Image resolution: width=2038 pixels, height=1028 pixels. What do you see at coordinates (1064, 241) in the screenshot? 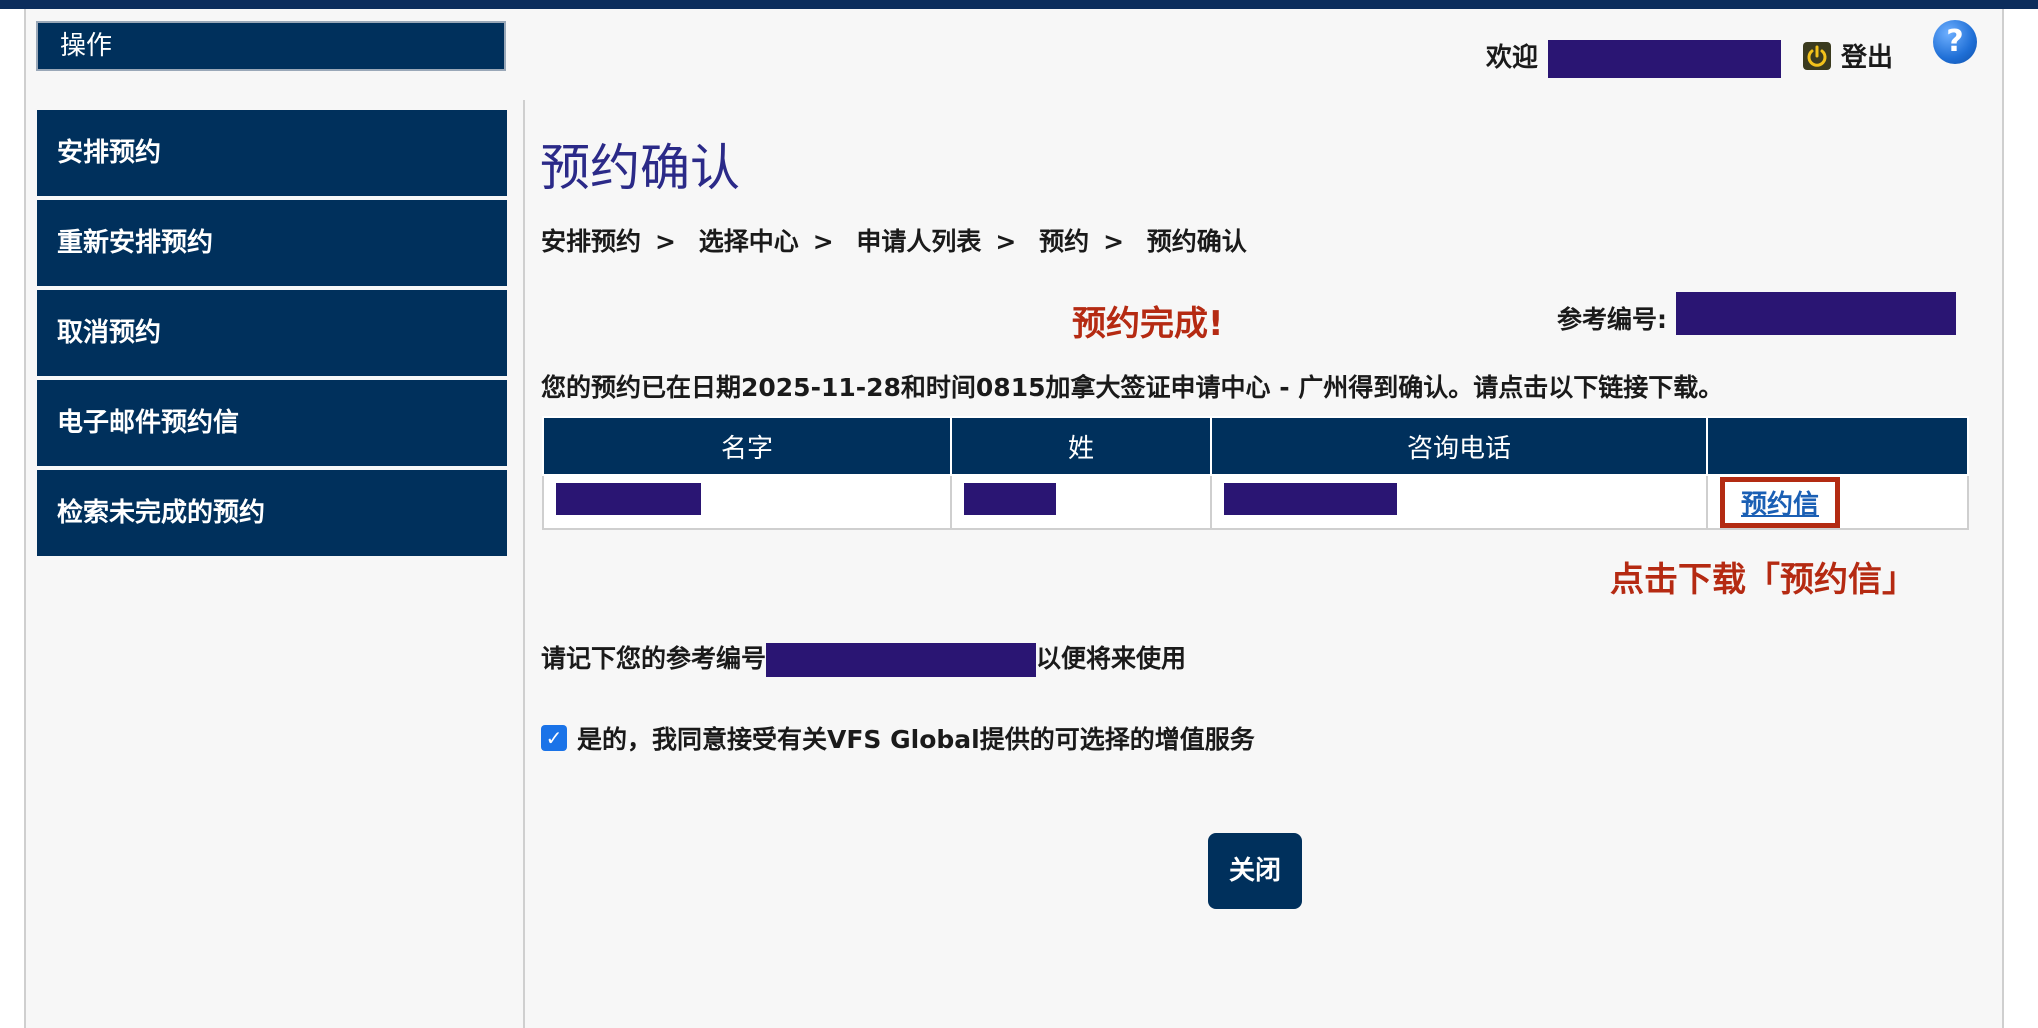
I see `breadcrumb-item-appointment: 预约` at bounding box center [1064, 241].